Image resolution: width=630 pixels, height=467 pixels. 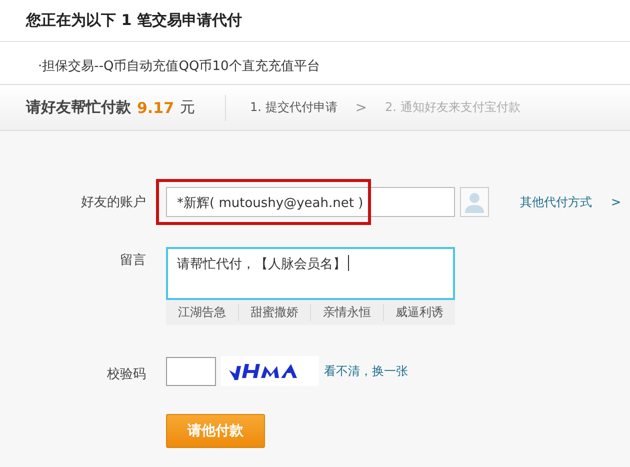 I want to click on field-label: 校验码, so click(x=126, y=375).